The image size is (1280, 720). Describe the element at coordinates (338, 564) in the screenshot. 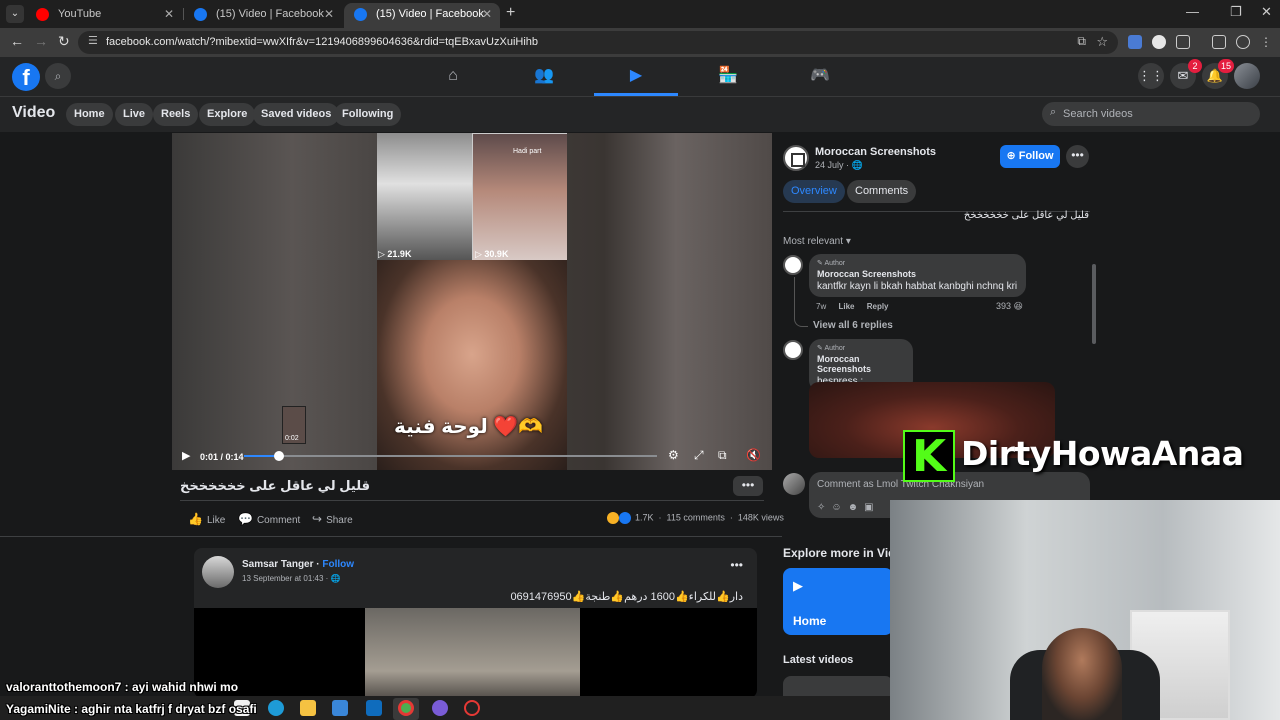

I see `post-follow-link: Follow` at that location.